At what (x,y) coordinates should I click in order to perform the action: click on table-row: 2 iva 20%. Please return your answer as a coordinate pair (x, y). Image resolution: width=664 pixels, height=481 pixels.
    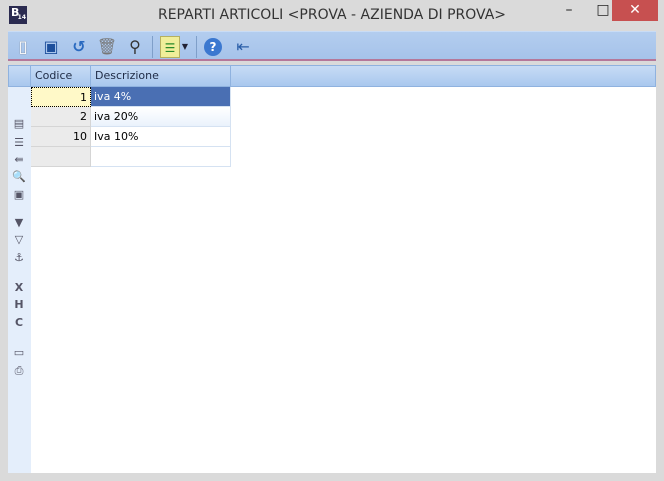
    Looking at the image, I should click on (131, 117).